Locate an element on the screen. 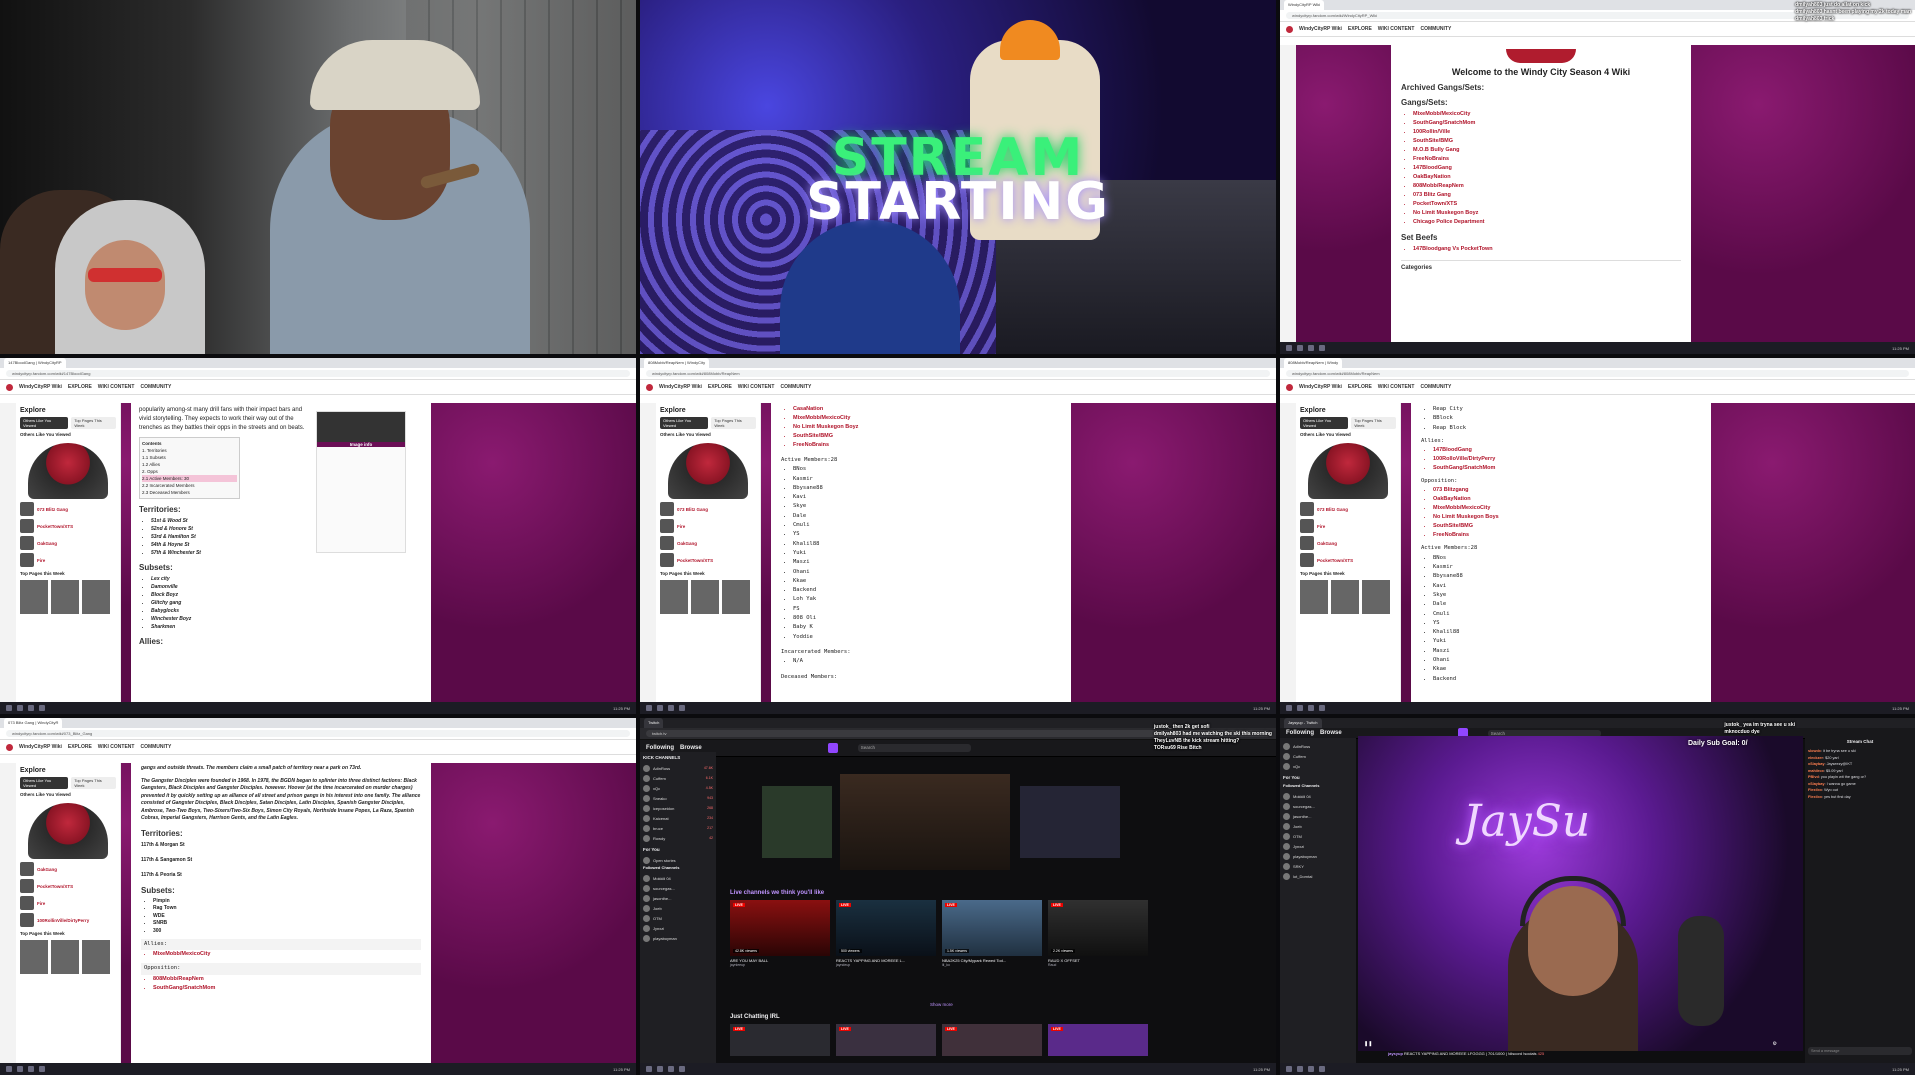 This screenshot has height=1075, width=1915. channel-item: Rowdy 42 is located at coordinates (678, 838).